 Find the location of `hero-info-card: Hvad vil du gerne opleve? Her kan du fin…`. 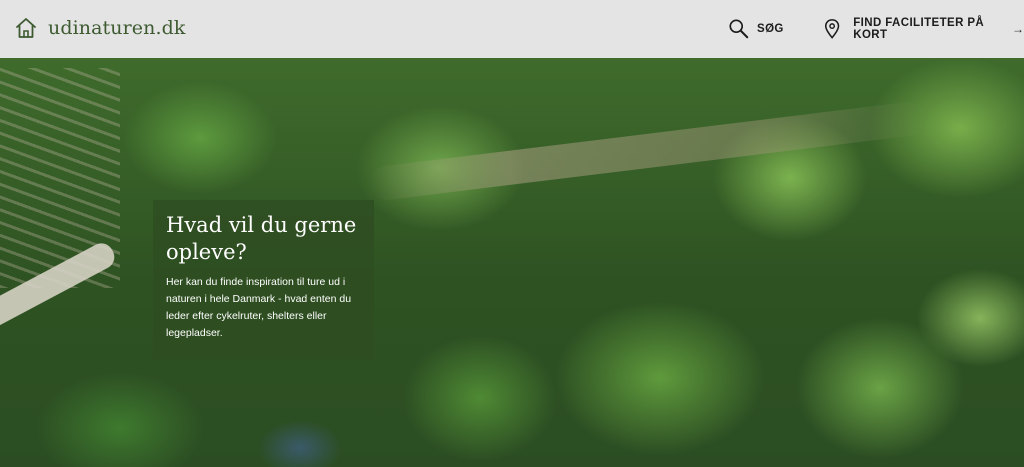

hero-info-card: Hvad vil du gerne opleve? Her kan du fin… is located at coordinates (263, 279).